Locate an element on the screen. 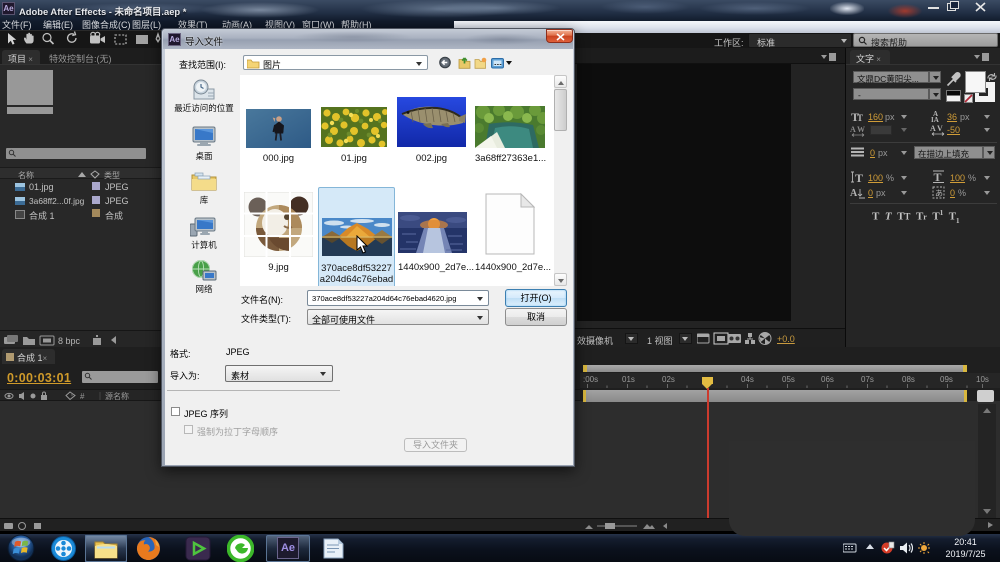 The height and width of the screenshot is (562, 1000). svg-text: 10s is located at coordinates (982, 379).